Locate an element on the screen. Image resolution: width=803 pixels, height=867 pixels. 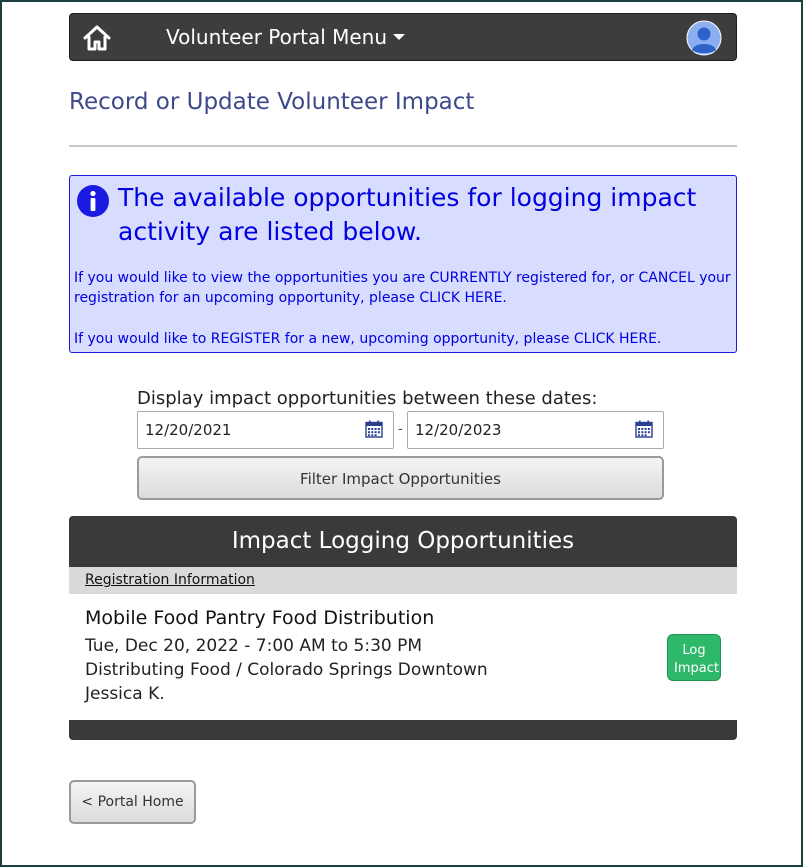
registration-information-link: Registration Information is located at coordinates (170, 580).